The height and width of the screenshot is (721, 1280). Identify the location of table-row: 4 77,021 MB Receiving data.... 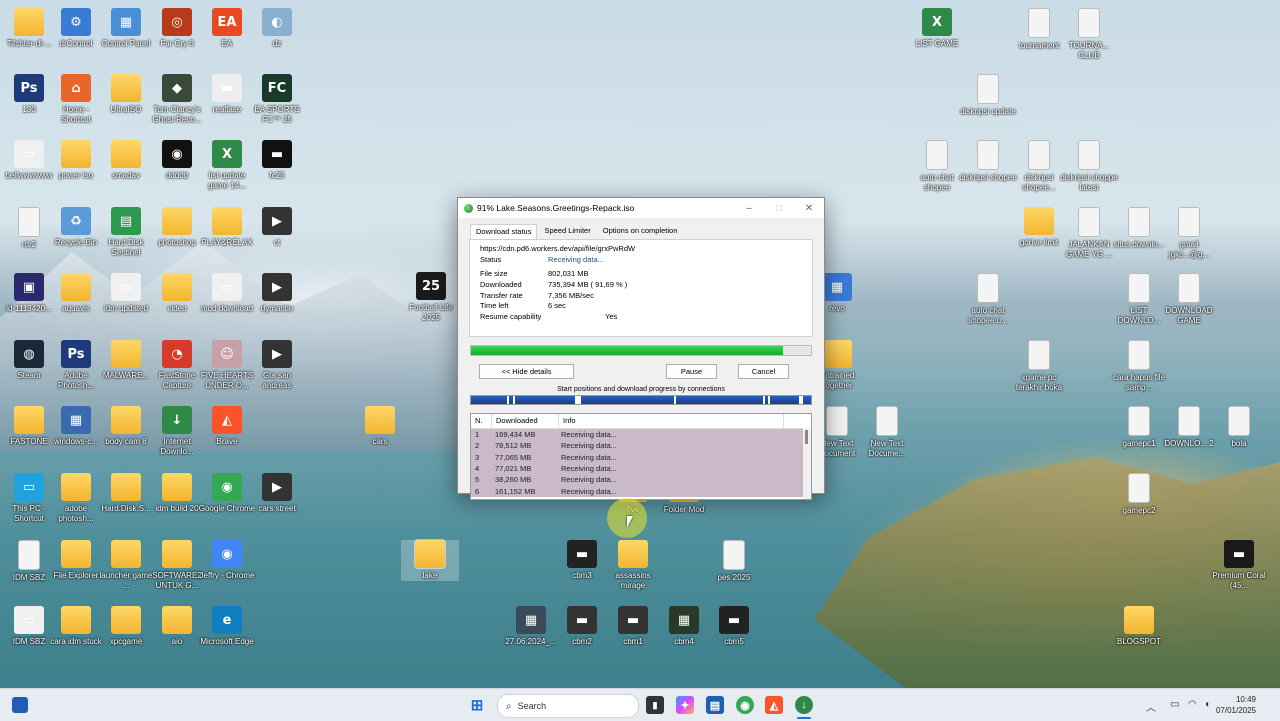
(641, 468).